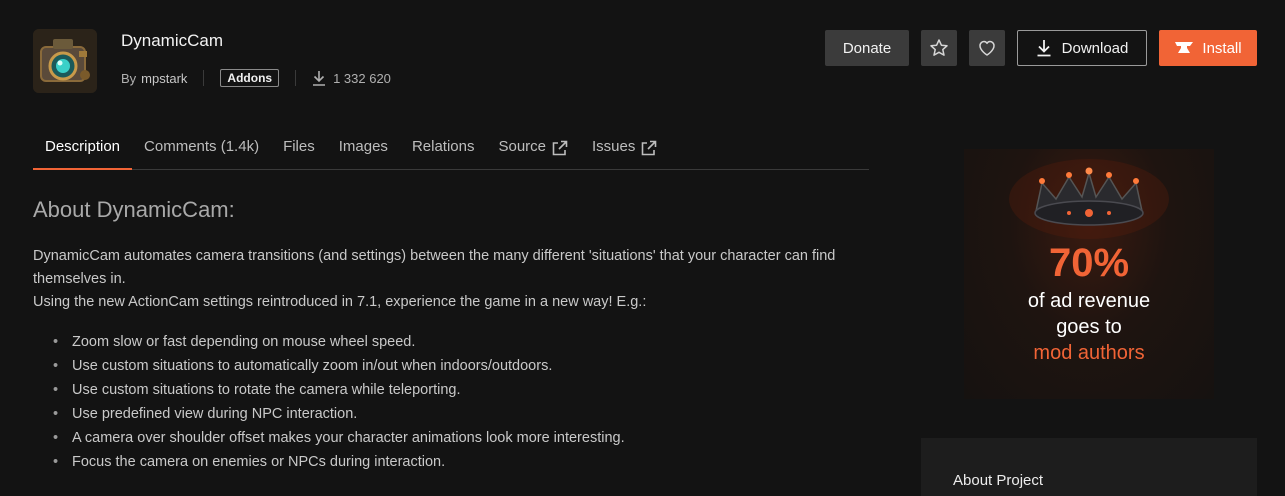  I want to click on download-count-value: 1 332 620, so click(362, 78).